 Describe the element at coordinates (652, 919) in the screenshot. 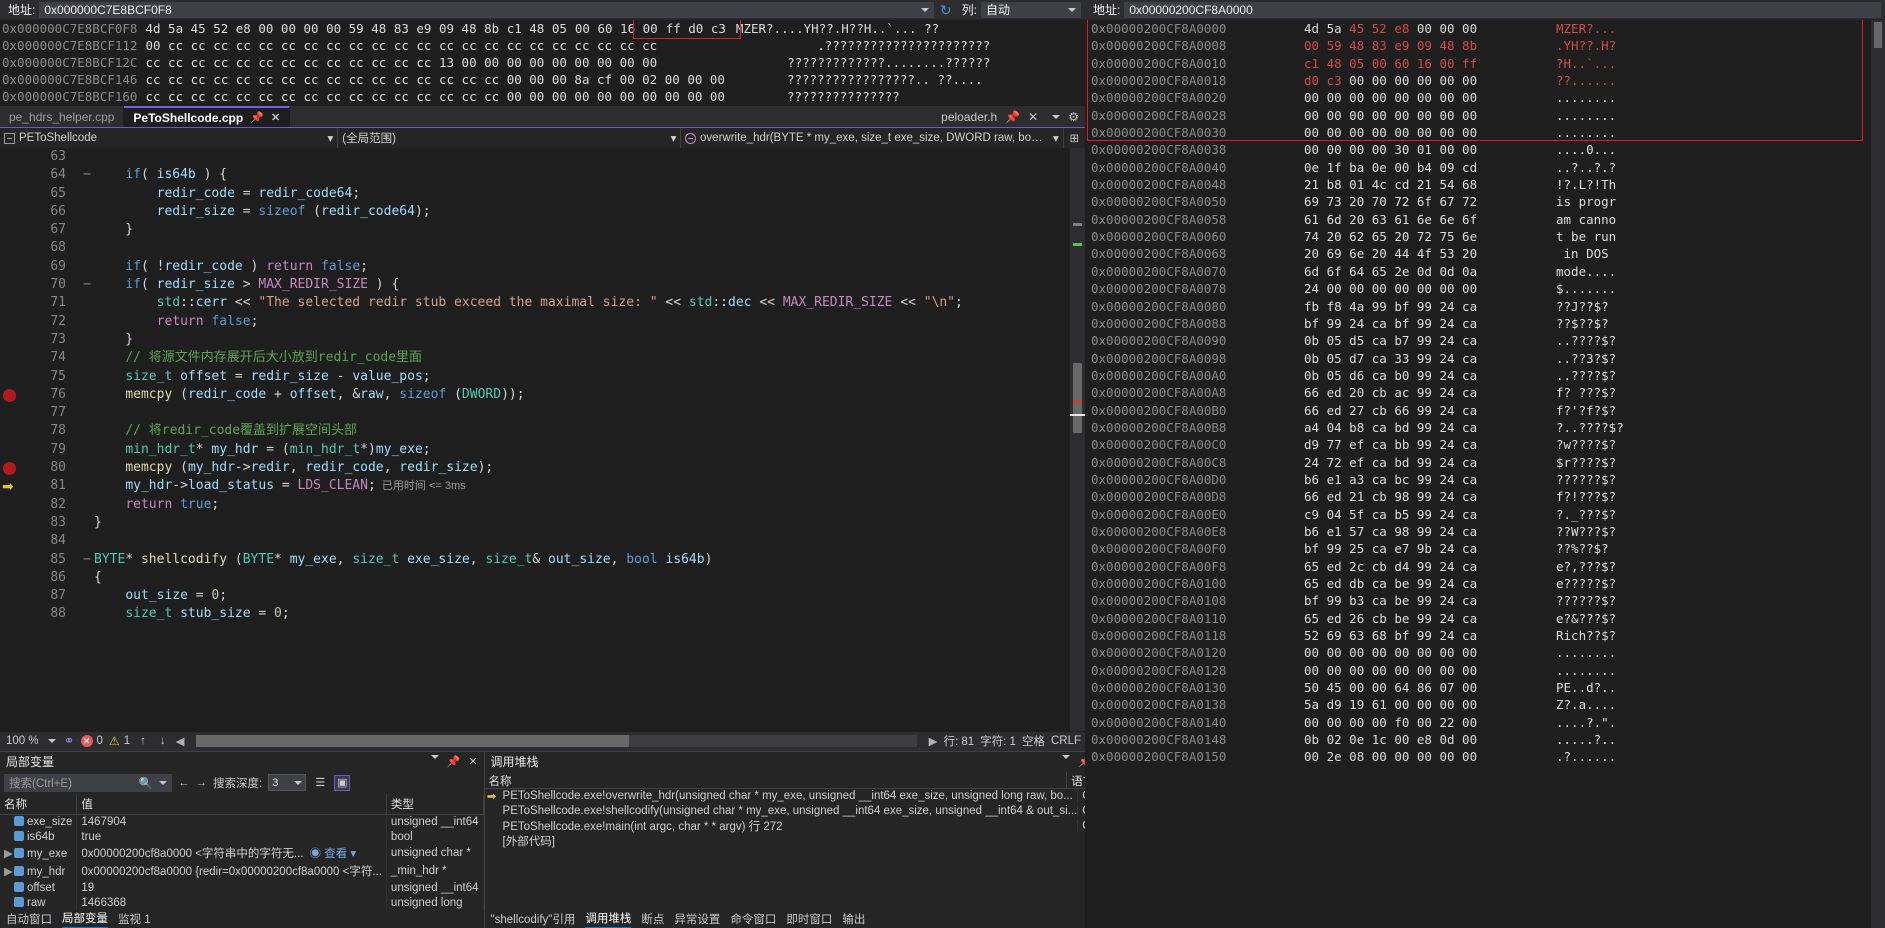

I see `dock-tab-tab: 断点` at that location.